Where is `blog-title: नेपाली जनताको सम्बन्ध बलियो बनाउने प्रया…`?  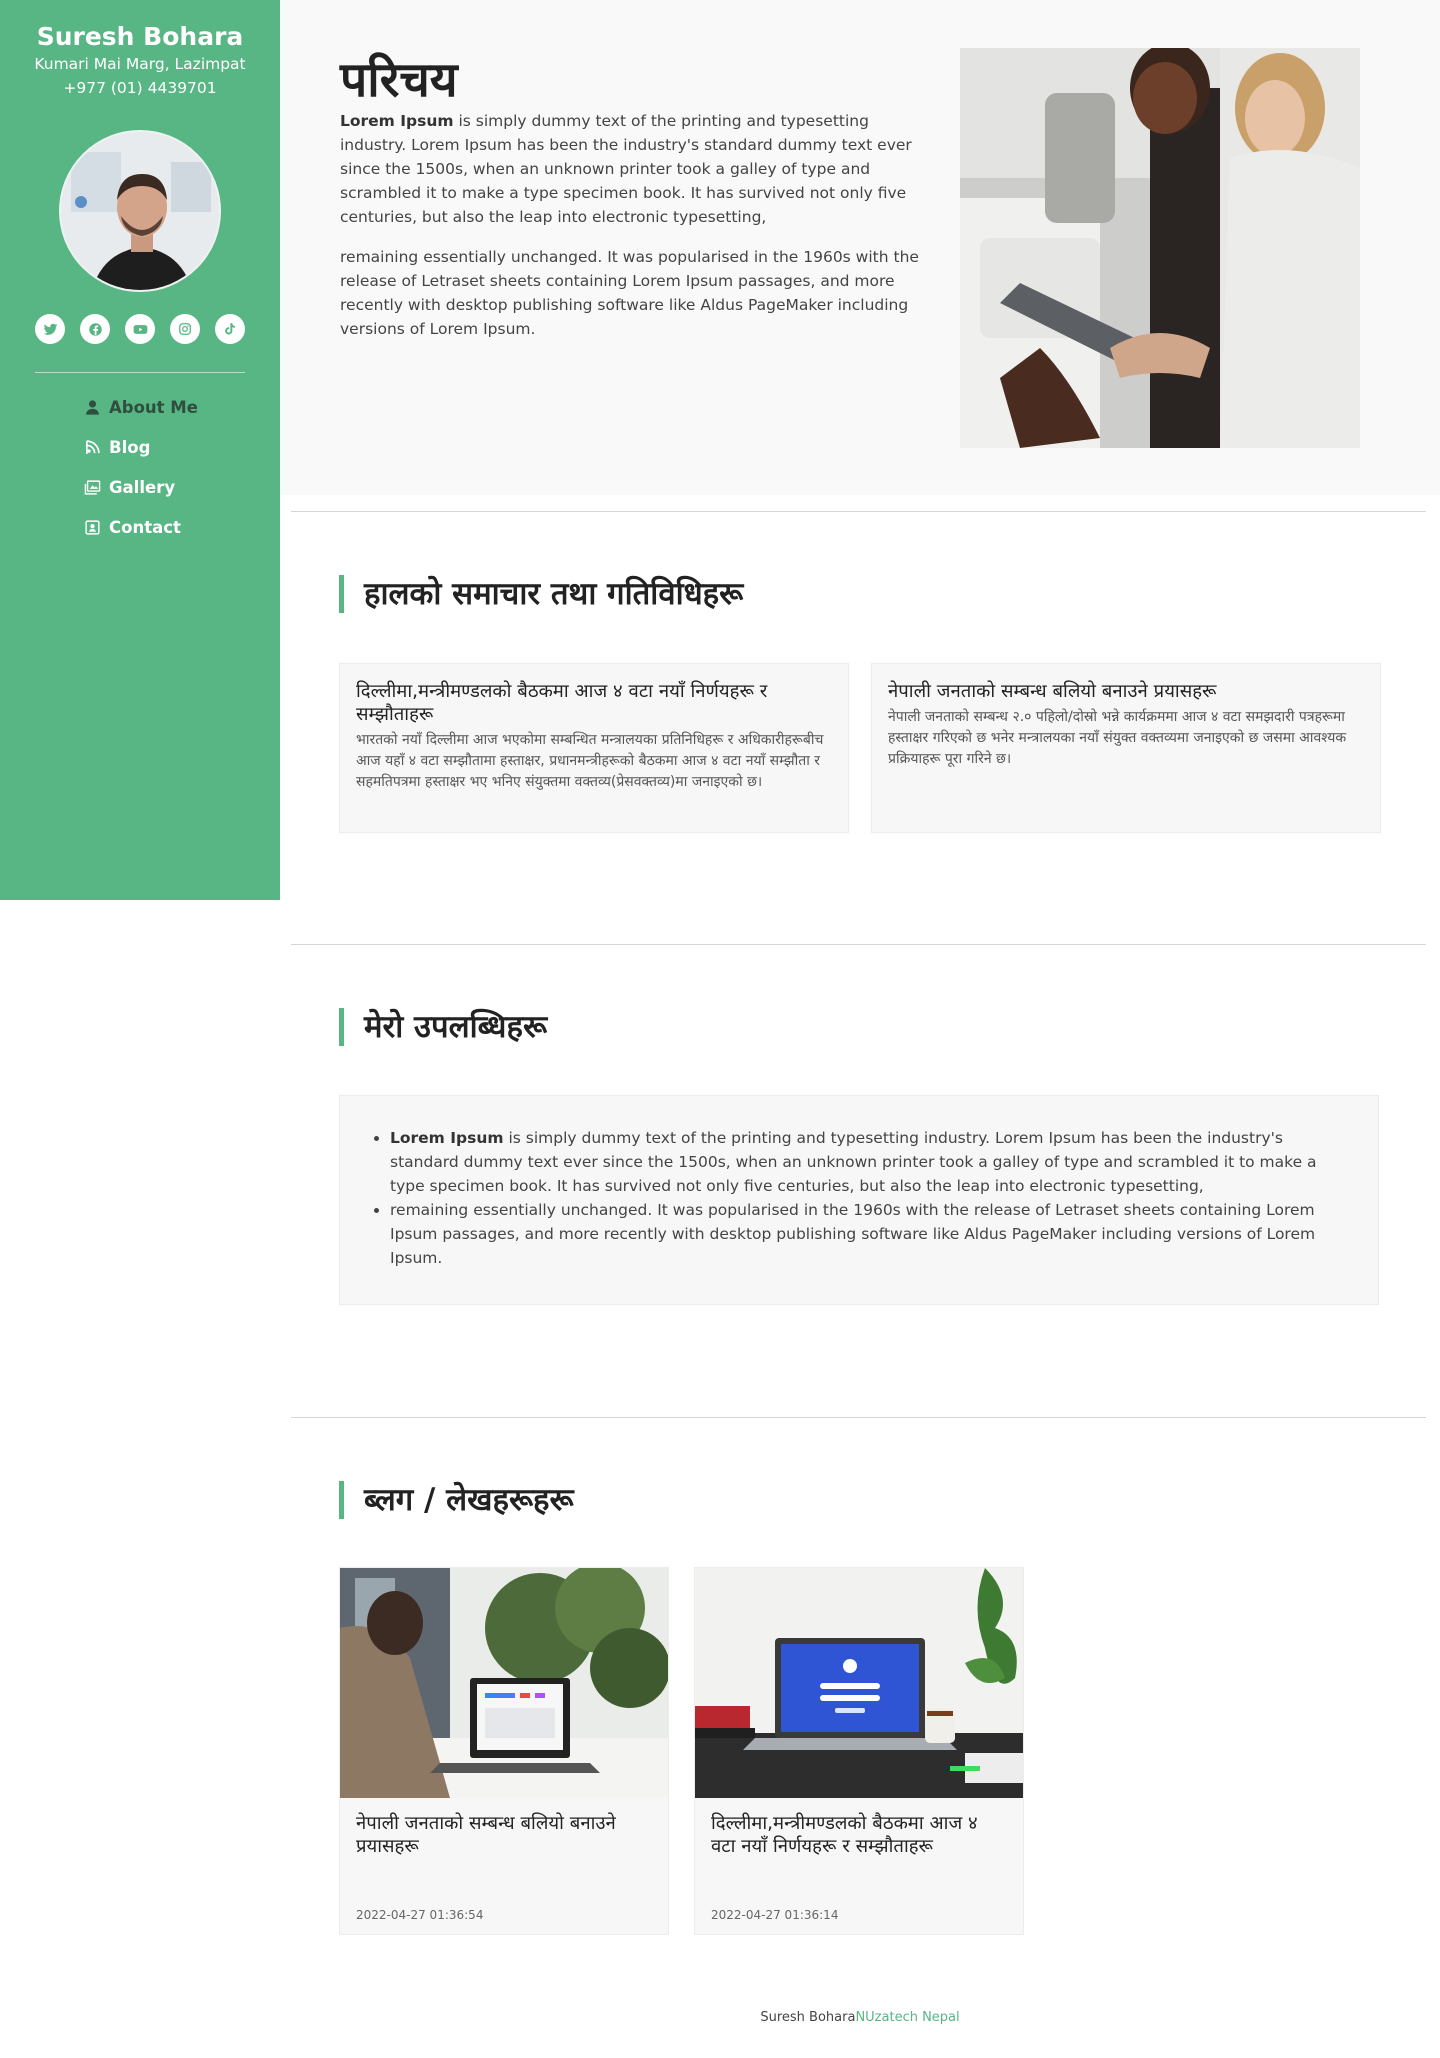
blog-title: नेपाली जनताको सम्बन्ध बलियो बनाउने प्रया… is located at coordinates (486, 1835).